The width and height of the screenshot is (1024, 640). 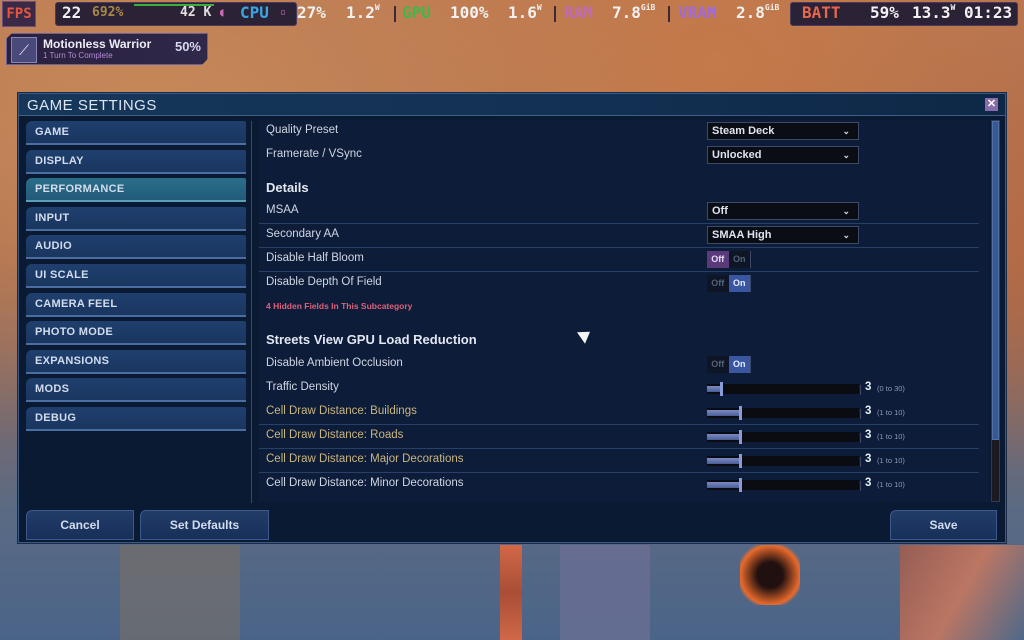 I want to click on cancel-button: Cancel, so click(x=80, y=525).